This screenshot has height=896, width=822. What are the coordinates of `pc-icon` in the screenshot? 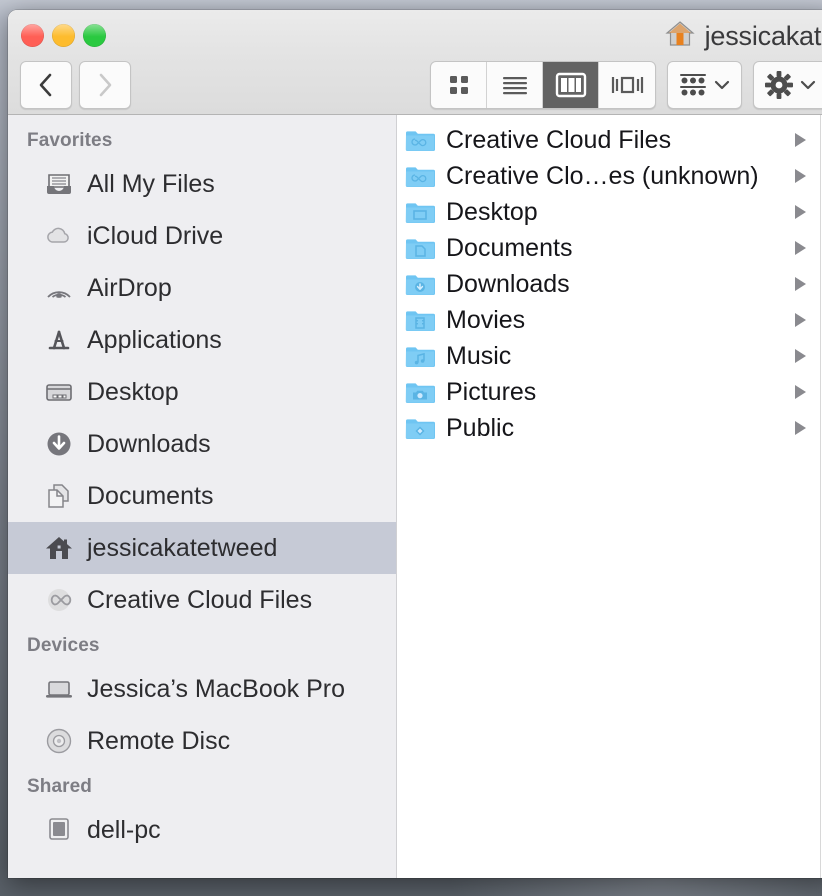 It's located at (59, 830).